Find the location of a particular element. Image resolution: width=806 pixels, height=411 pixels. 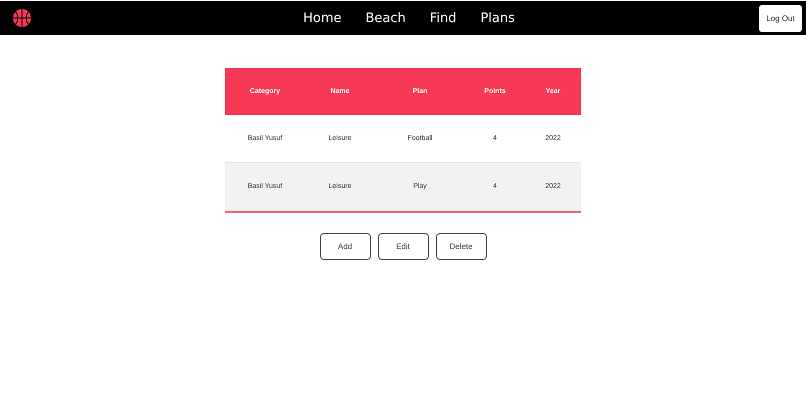

logout-button: Log Out is located at coordinates (780, 18).